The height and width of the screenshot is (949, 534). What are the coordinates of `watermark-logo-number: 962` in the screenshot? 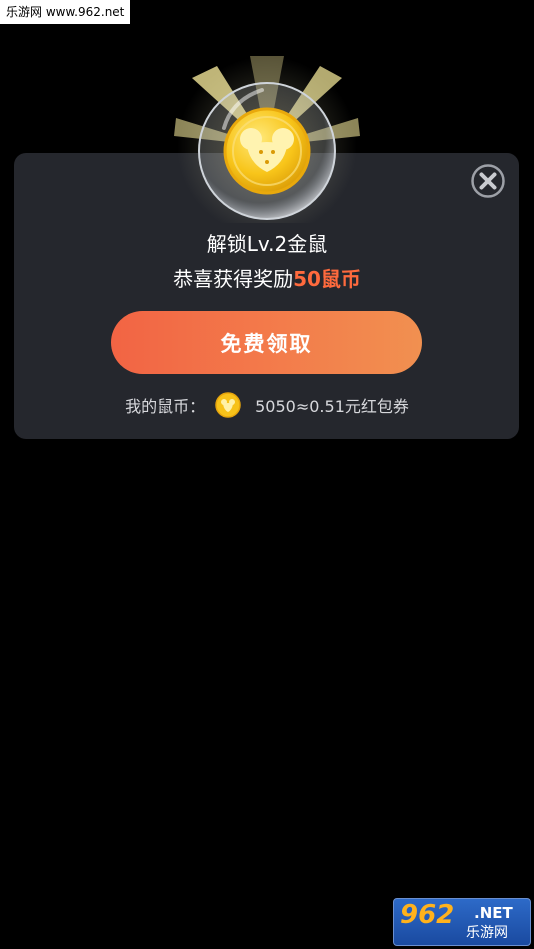 It's located at (427, 915).